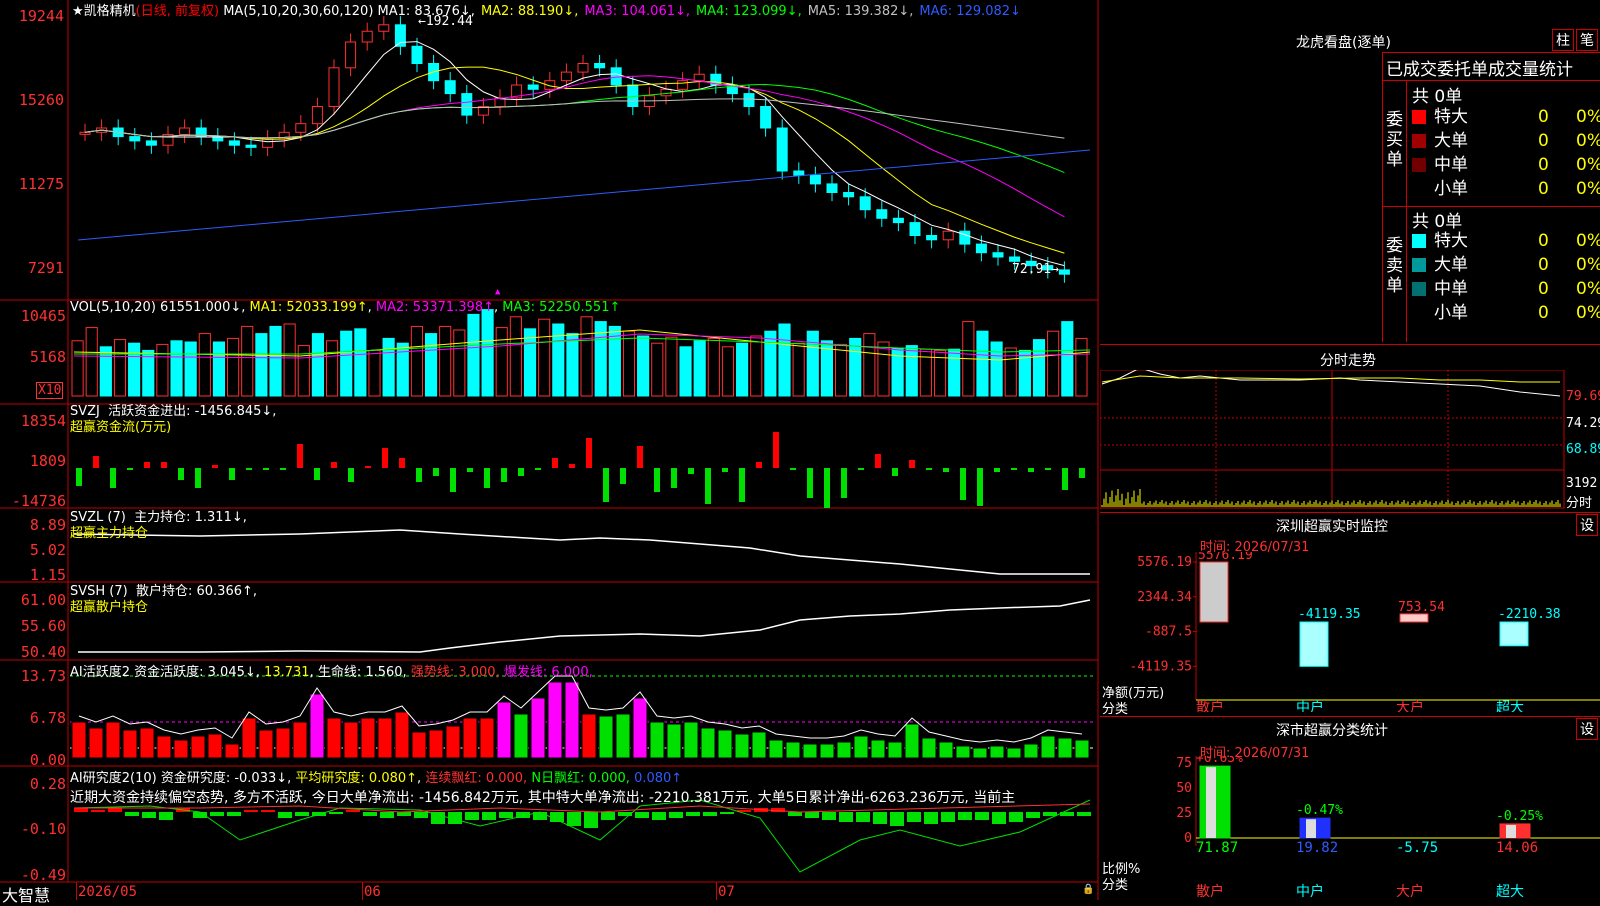  What do you see at coordinates (41, 100) in the screenshot?
I see `price-tick: 15260` at bounding box center [41, 100].